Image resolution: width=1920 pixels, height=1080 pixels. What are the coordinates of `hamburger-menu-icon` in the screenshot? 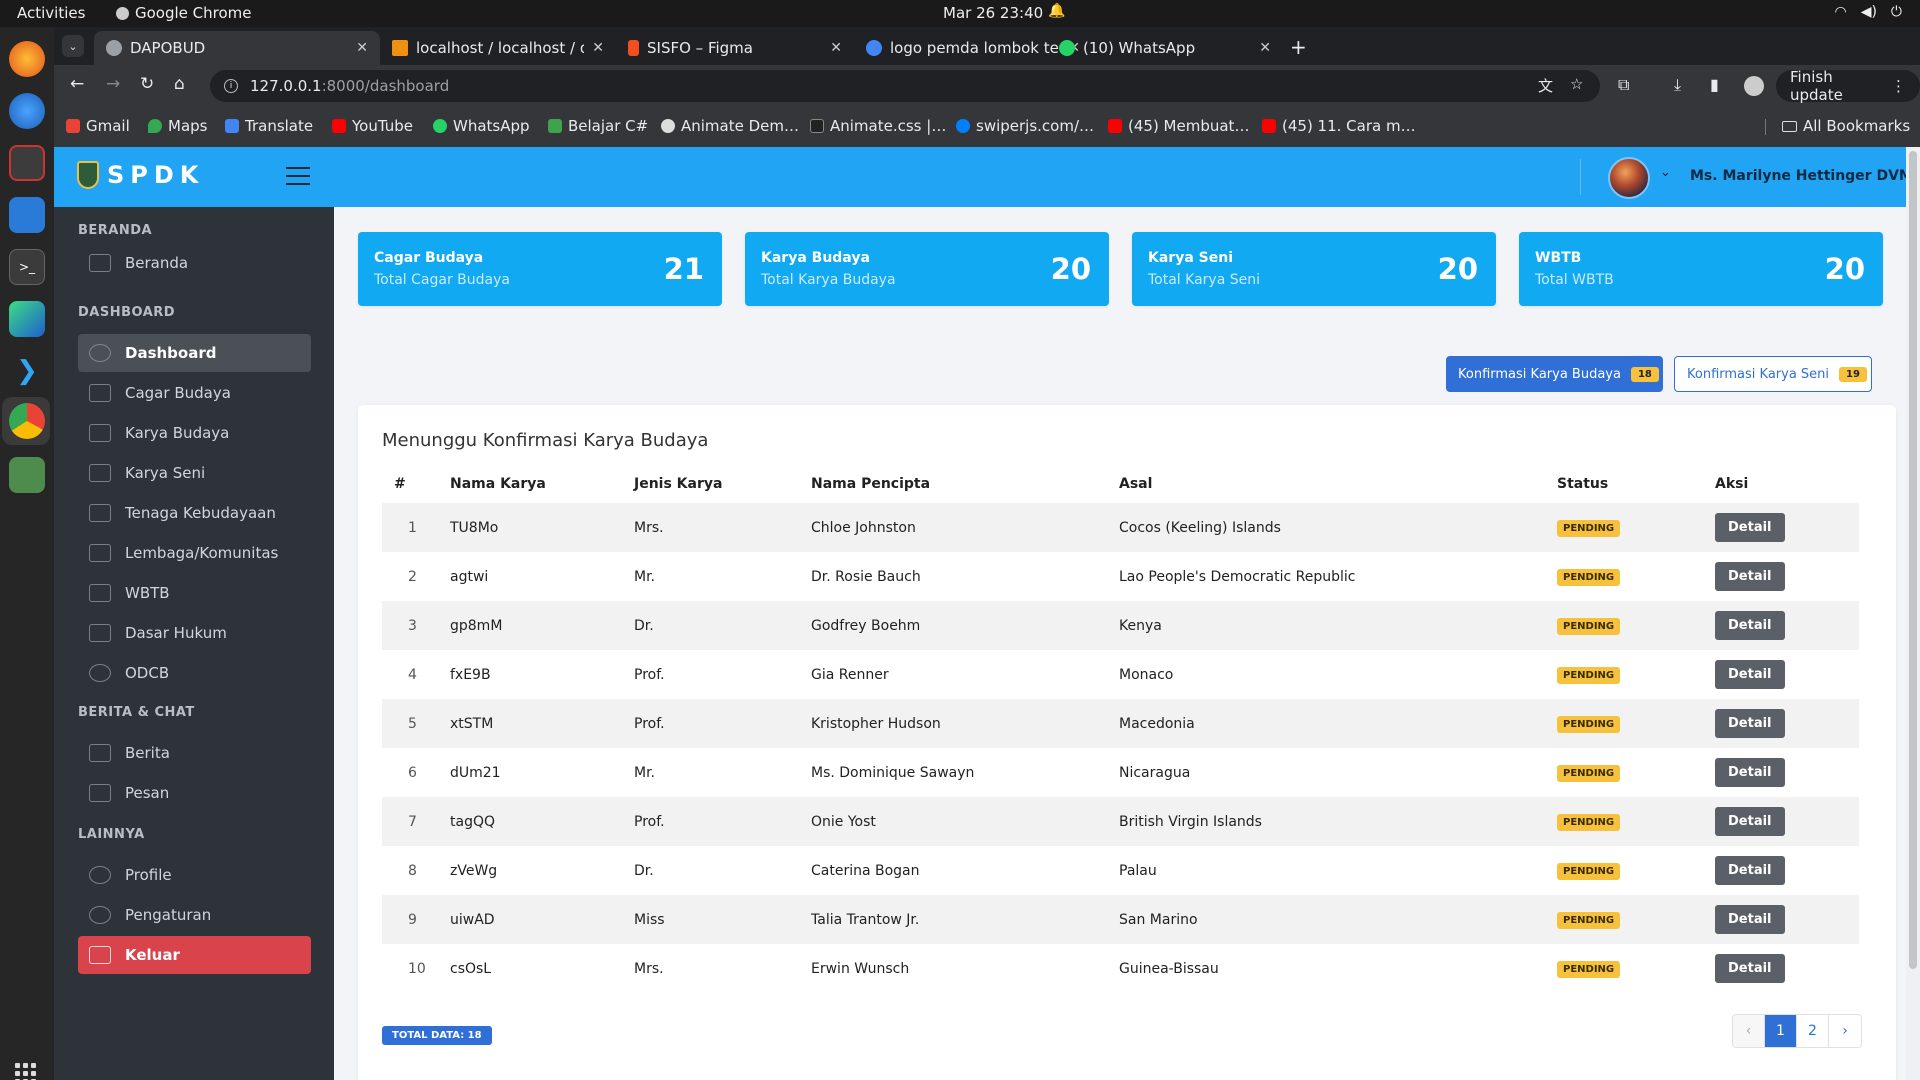 It's located at (298, 179).